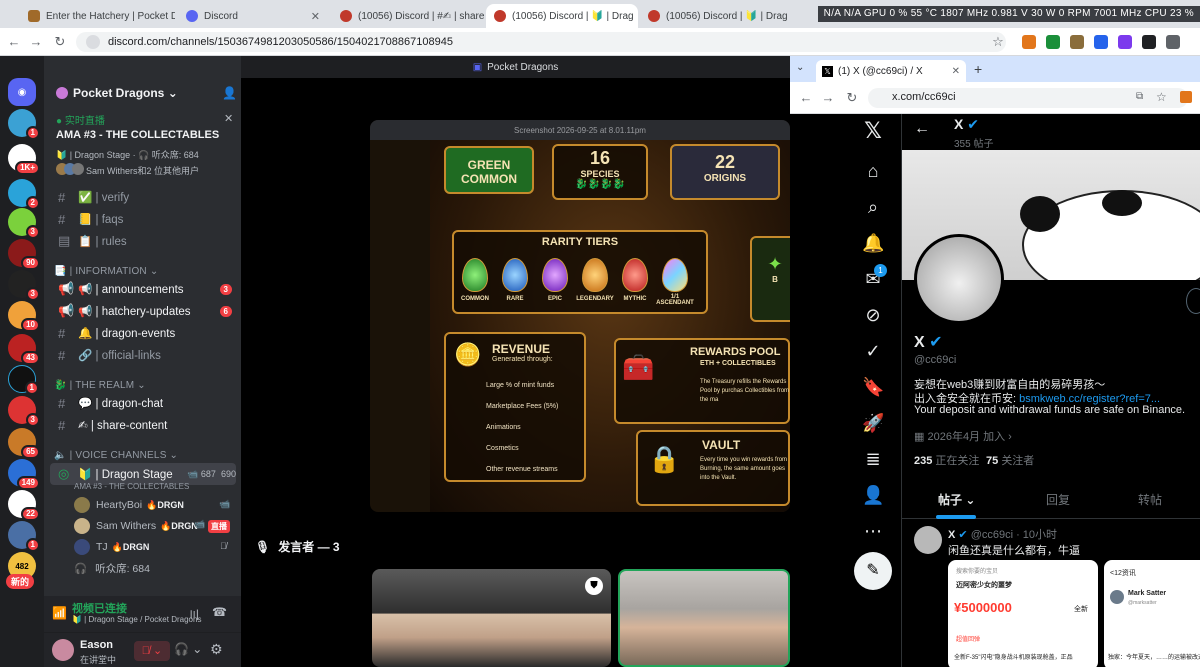  Describe the element at coordinates (152, 651) in the screenshot. I see `mute-toggle-icon: 🎙̸ ⌄` at that location.